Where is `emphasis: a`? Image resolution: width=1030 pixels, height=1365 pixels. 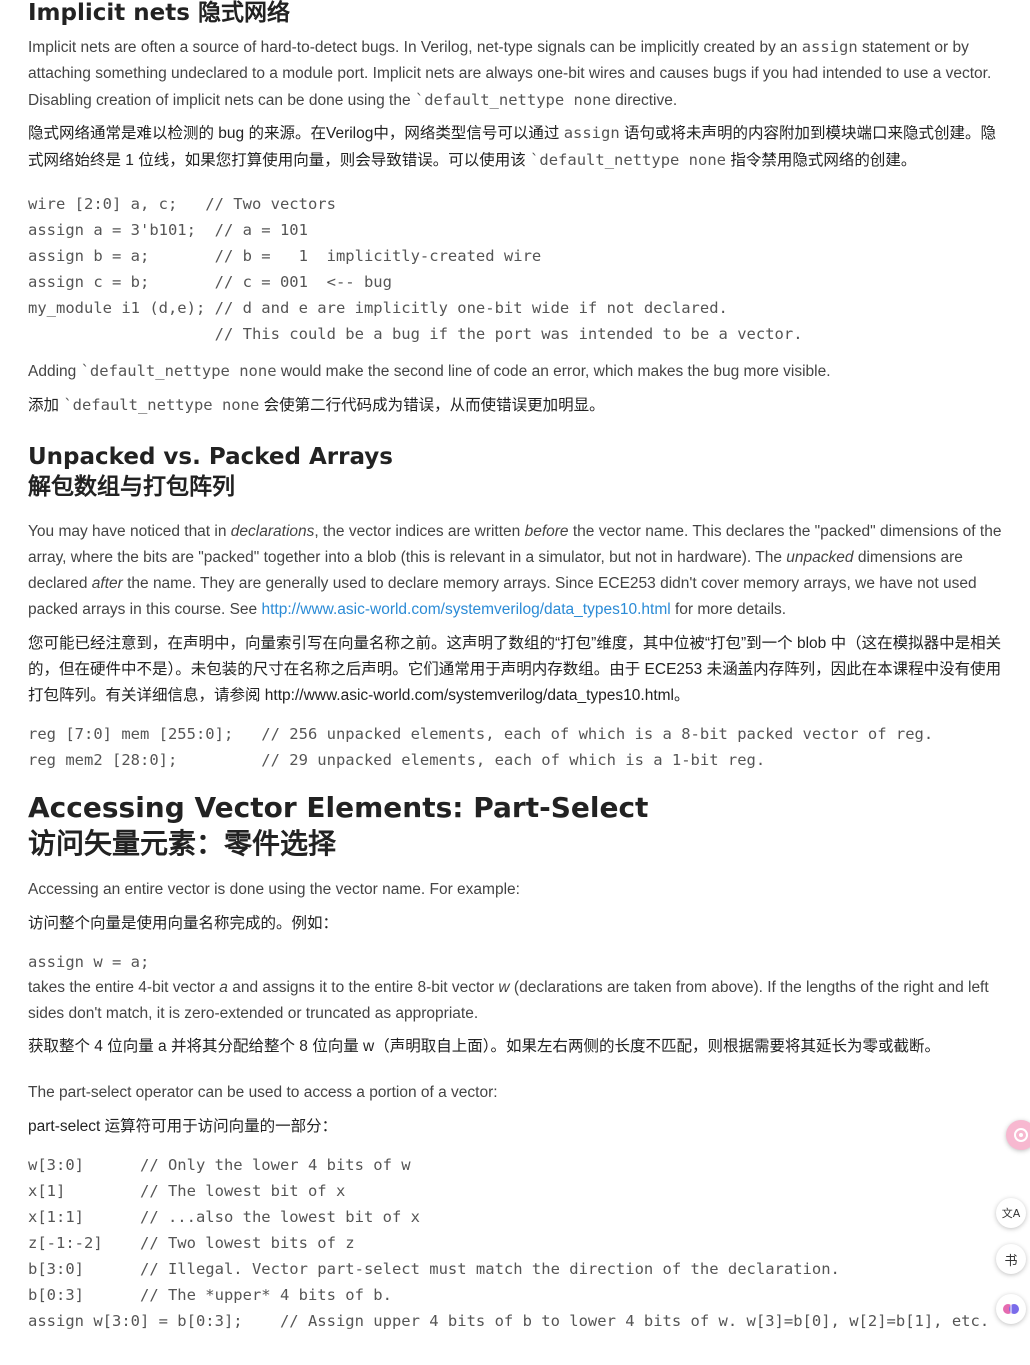
emphasis: a is located at coordinates (223, 987).